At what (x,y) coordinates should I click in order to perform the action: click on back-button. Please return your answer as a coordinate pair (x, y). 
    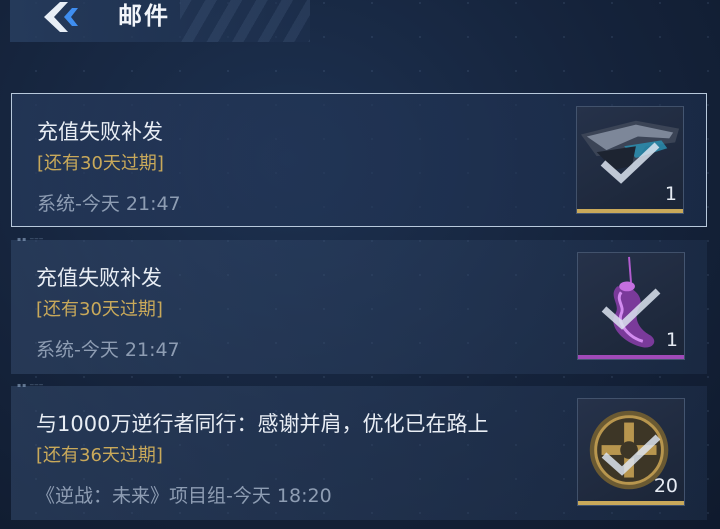
    Looking at the image, I should click on (64, 17).